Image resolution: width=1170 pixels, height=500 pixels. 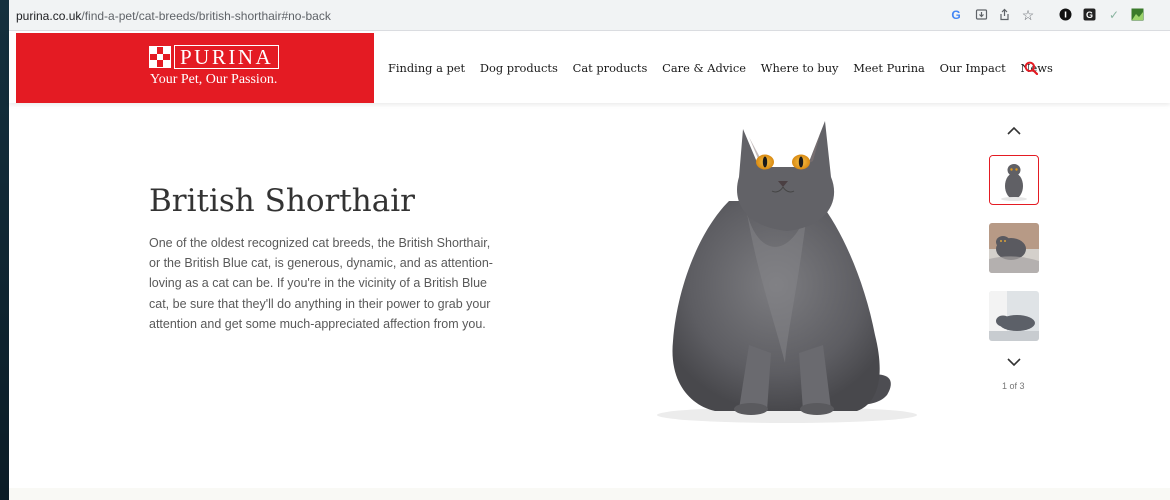 What do you see at coordinates (1137, 15) in the screenshot?
I see `image-ext-icon` at bounding box center [1137, 15].